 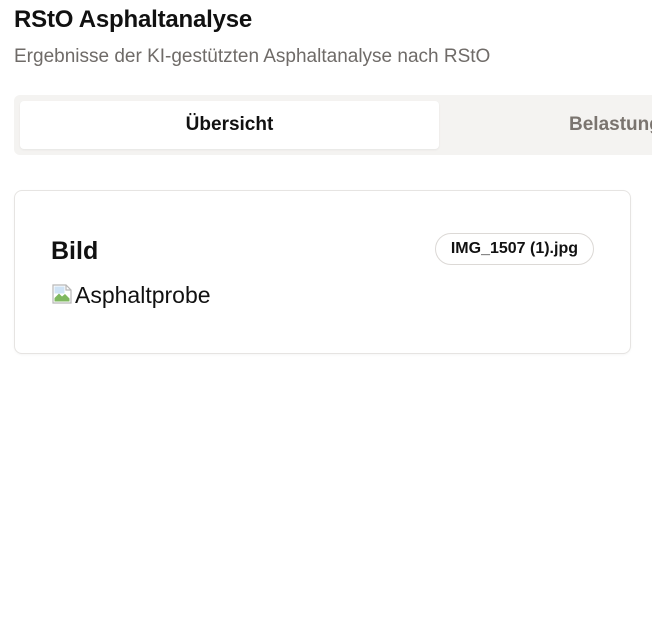 I want to click on tab-list: Übersicht Belastungsklasse, so click(x=333, y=125).